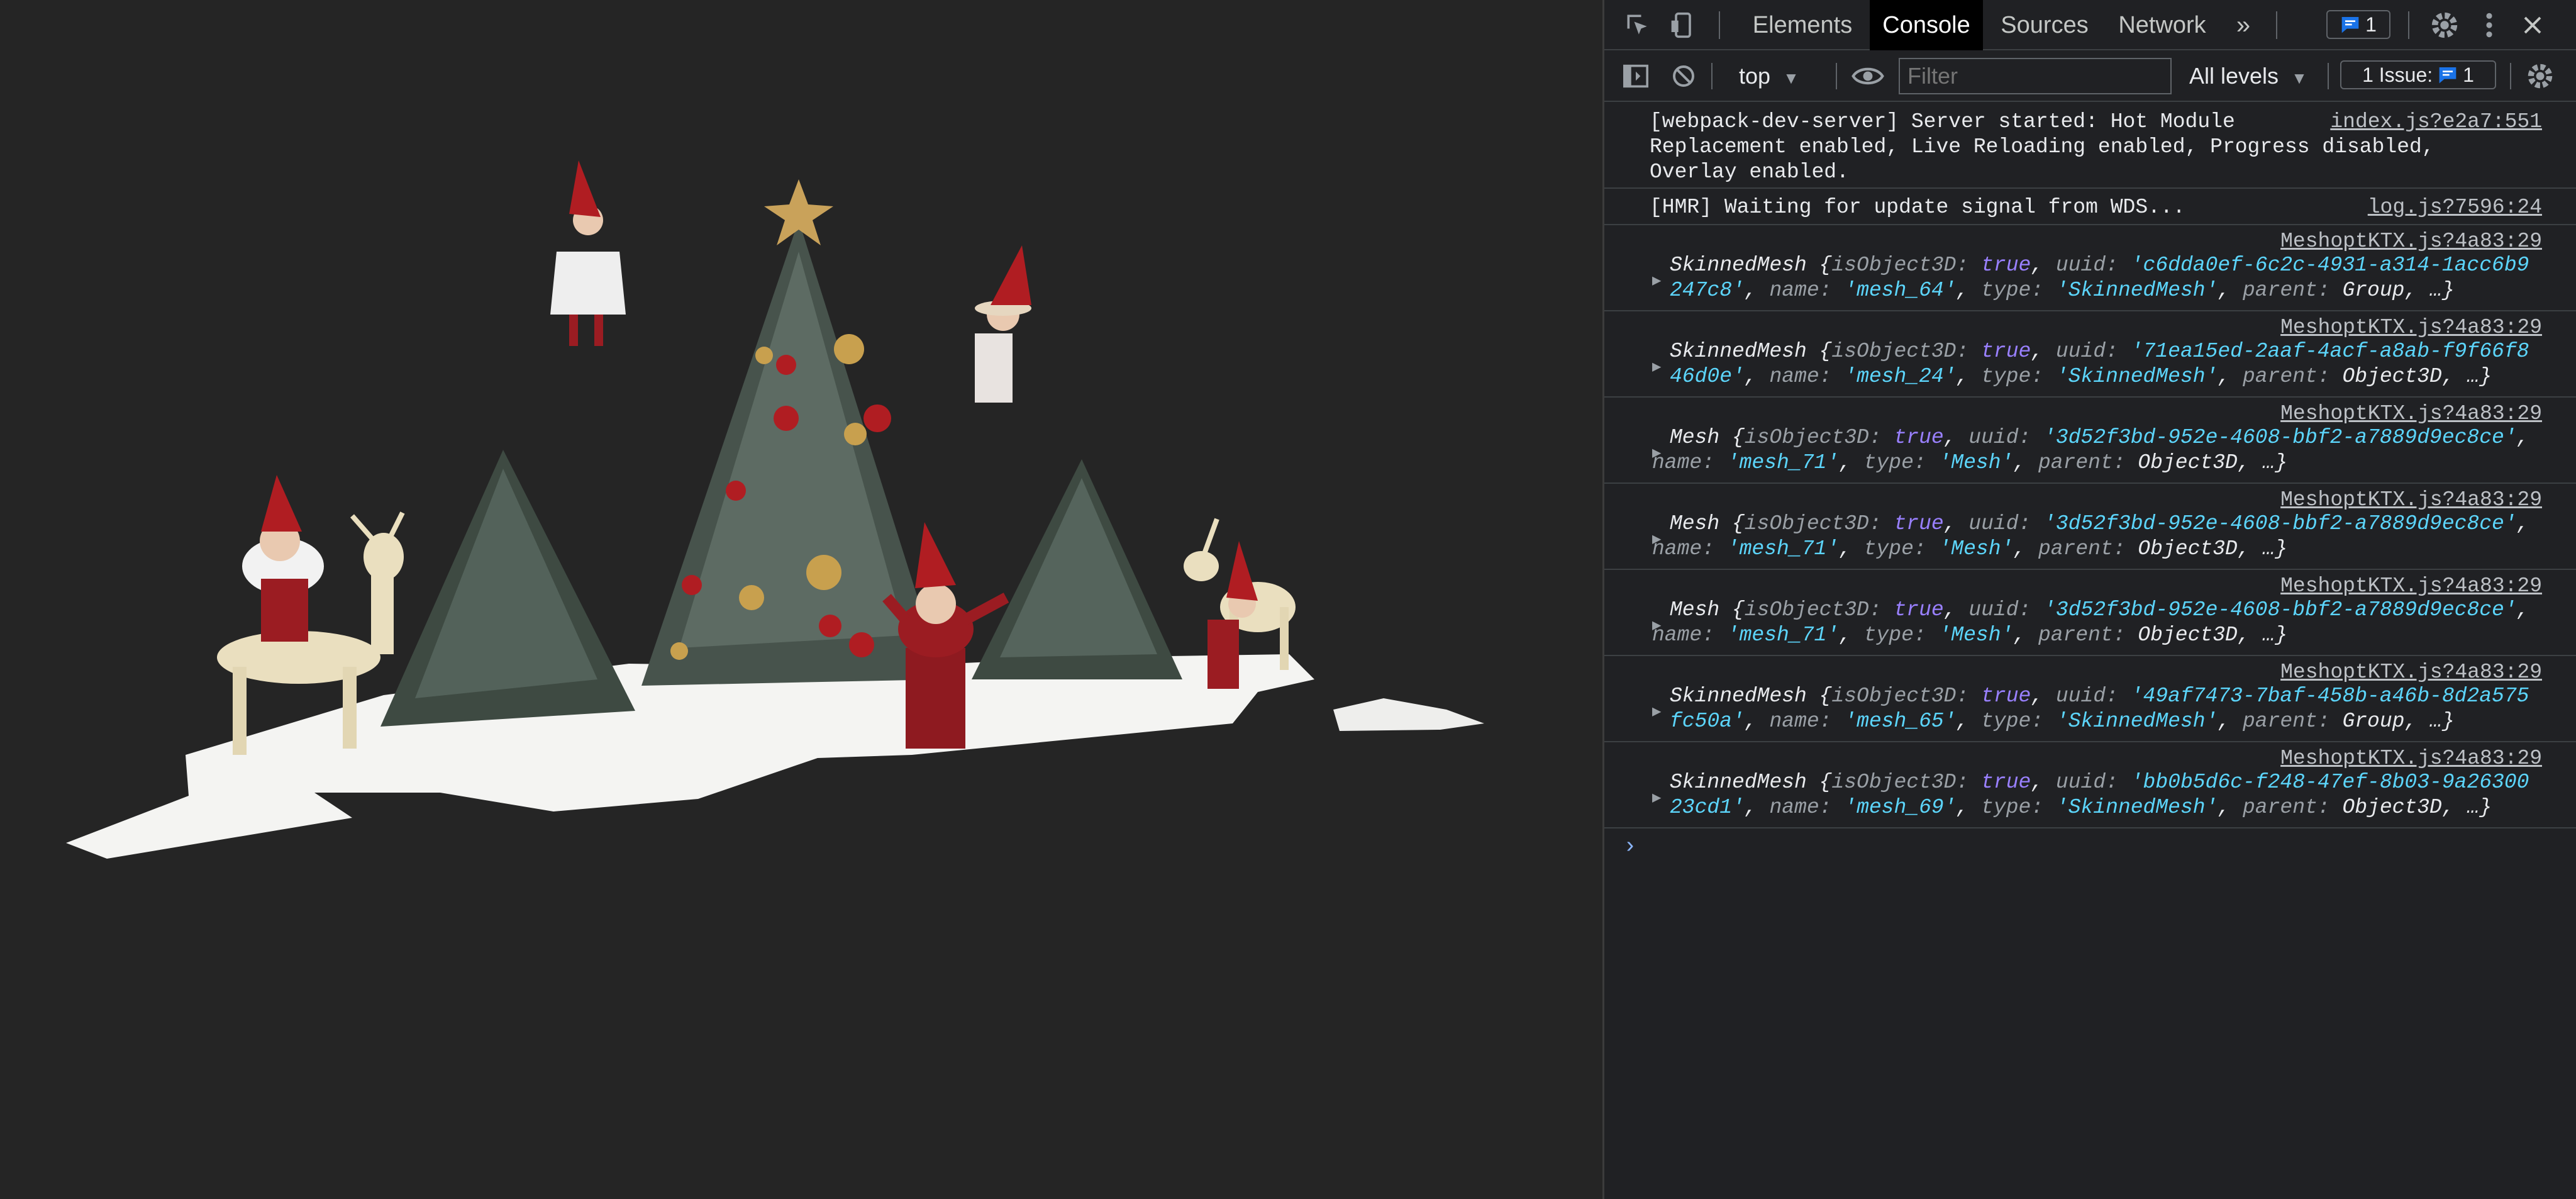  Describe the element at coordinates (2044, 25) in the screenshot. I see `tab-sources: Sources` at that location.